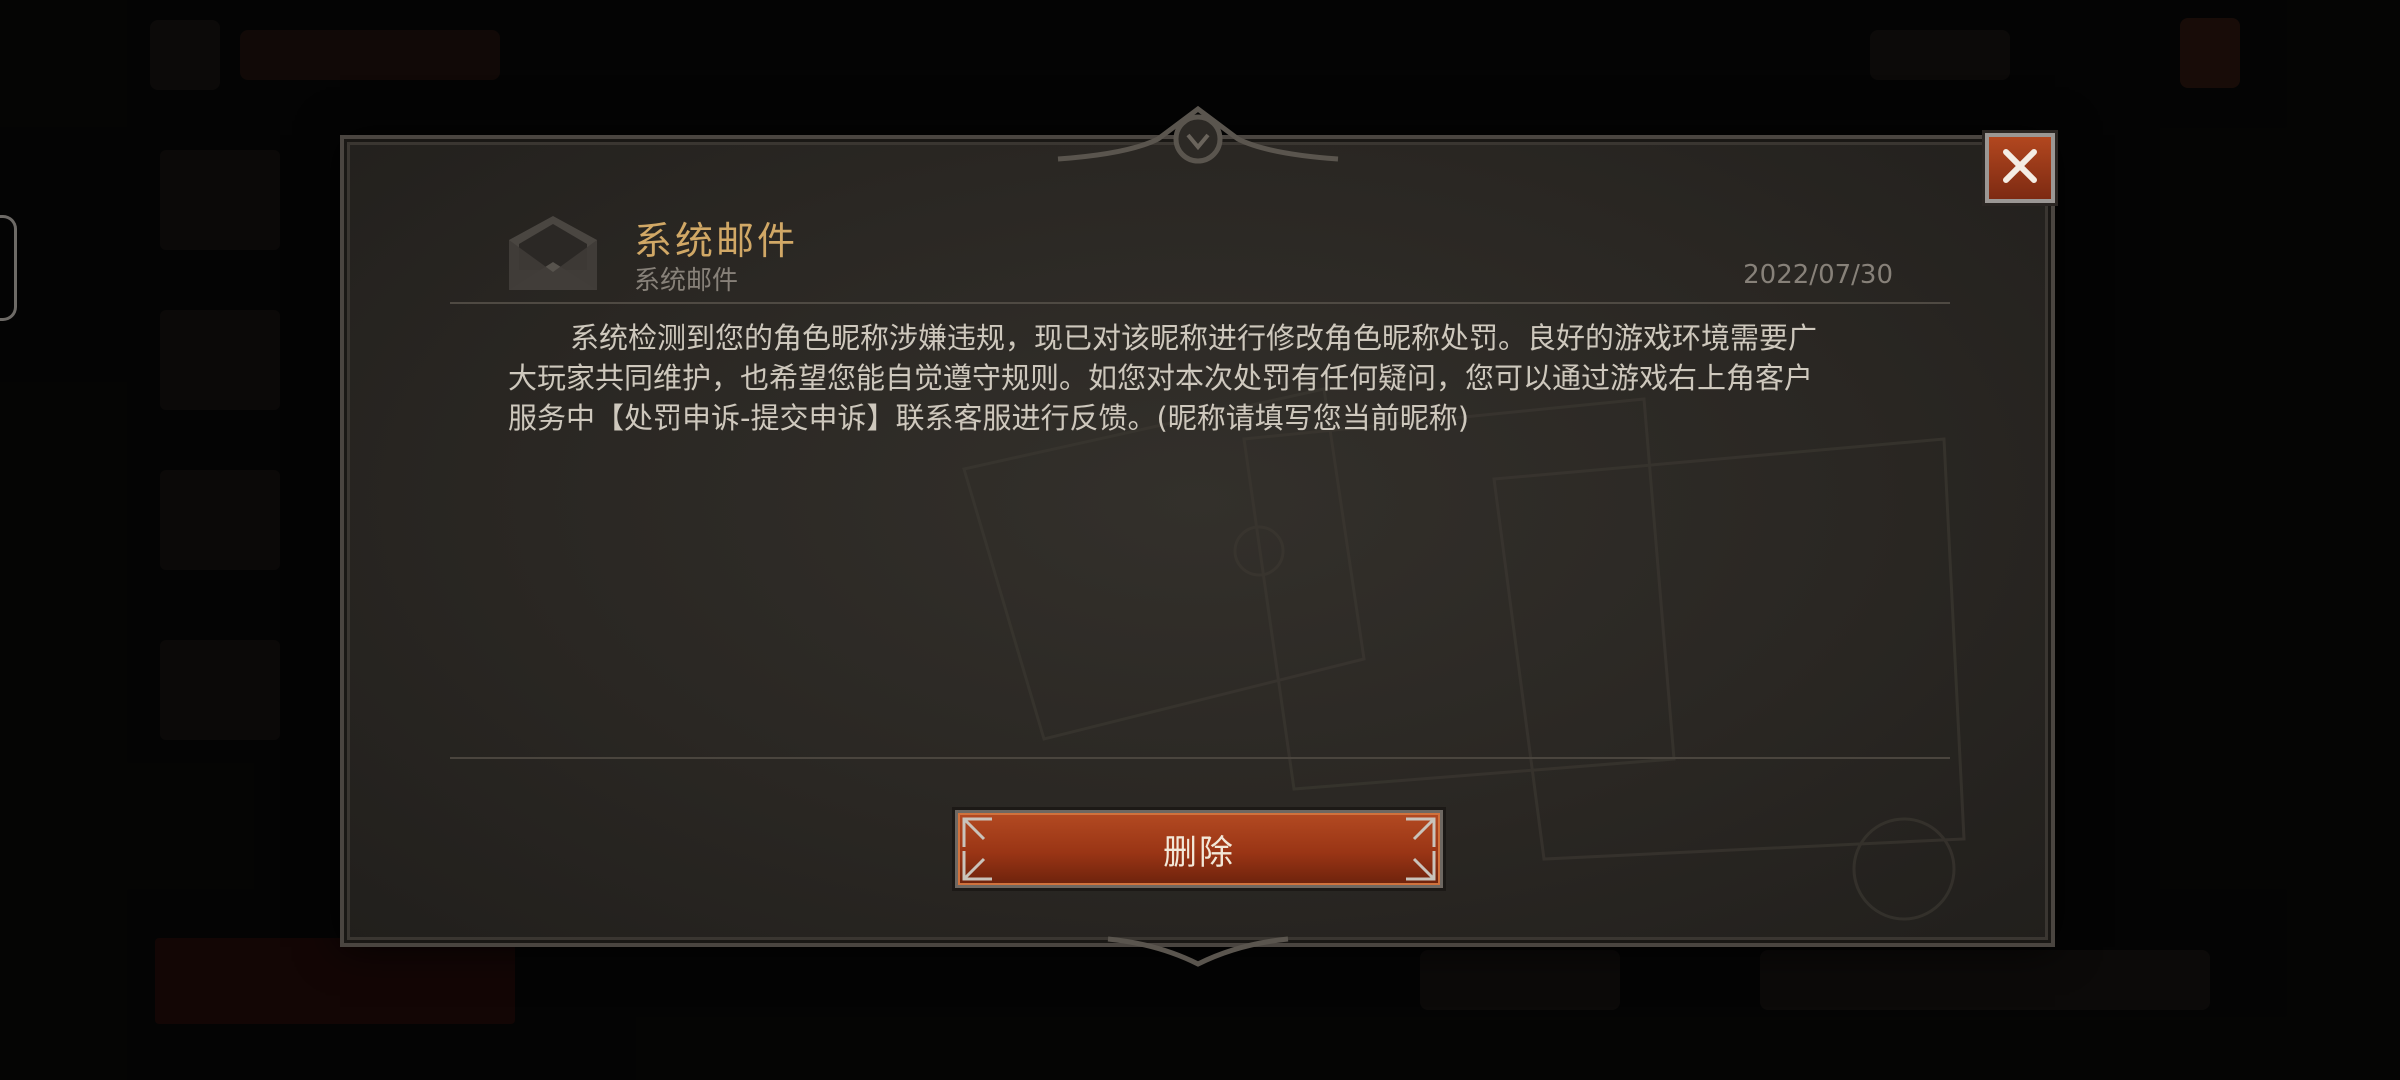 The image size is (2400, 1080). What do you see at coordinates (1198, 141) in the screenshot?
I see `top-ornament` at bounding box center [1198, 141].